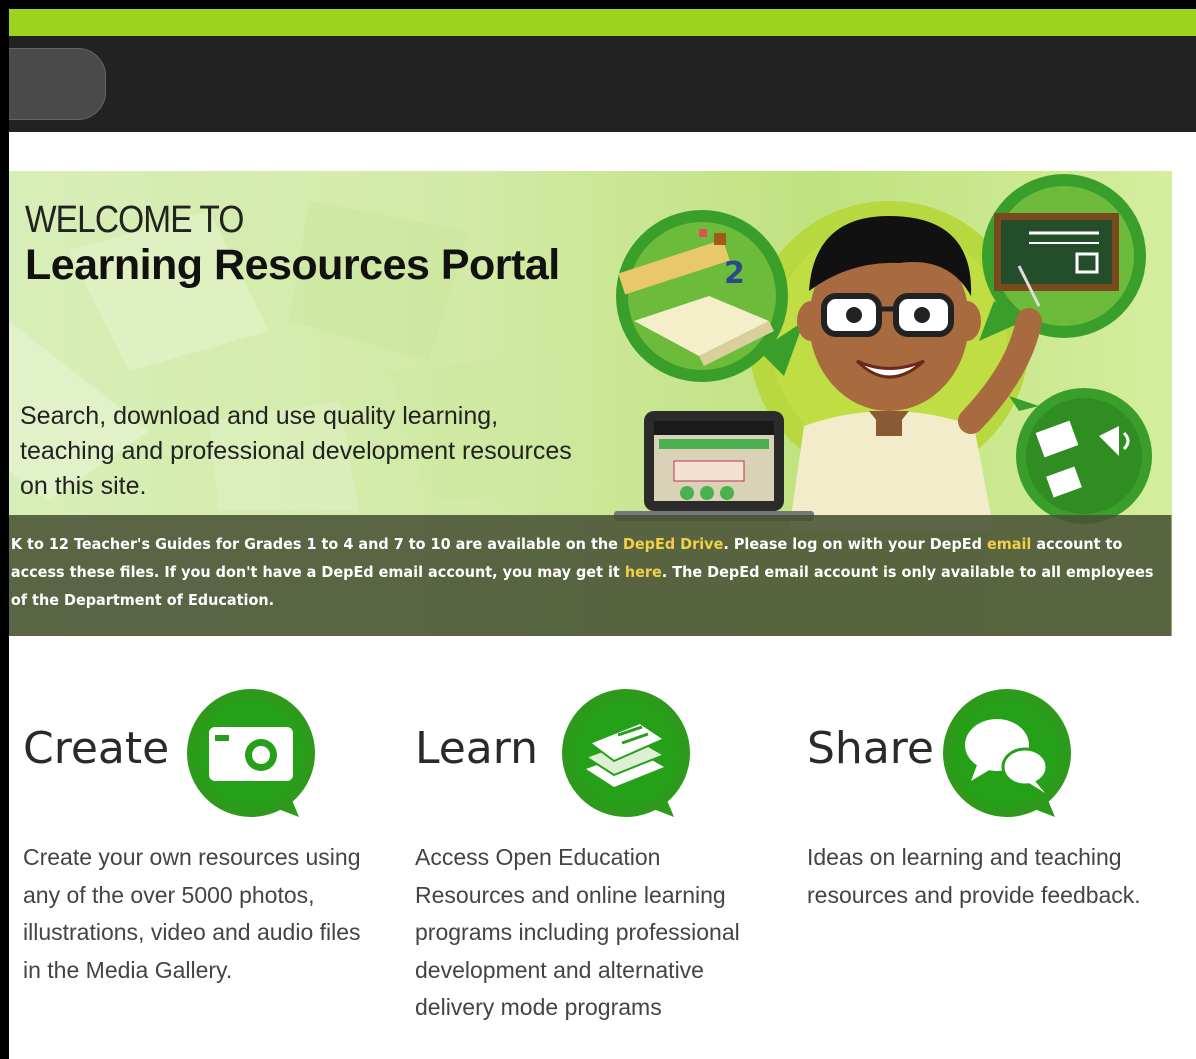 Image resolution: width=1196 pixels, height=1059 pixels. What do you see at coordinates (292, 265) in the screenshot?
I see `portal-title: Learning Resources Portal` at bounding box center [292, 265].